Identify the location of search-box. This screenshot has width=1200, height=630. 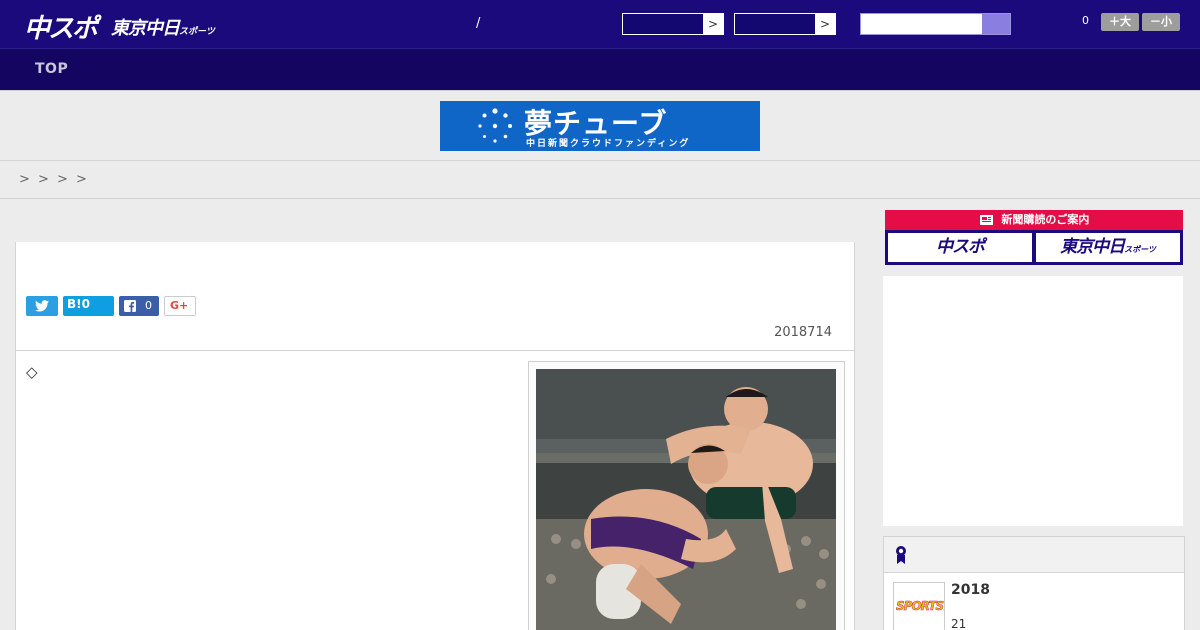
(935, 24).